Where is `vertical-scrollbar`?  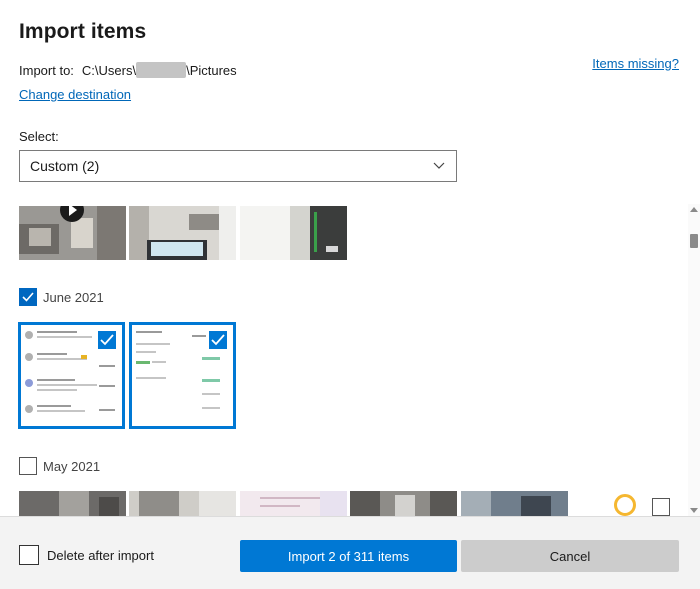
vertical-scrollbar is located at coordinates (694, 360).